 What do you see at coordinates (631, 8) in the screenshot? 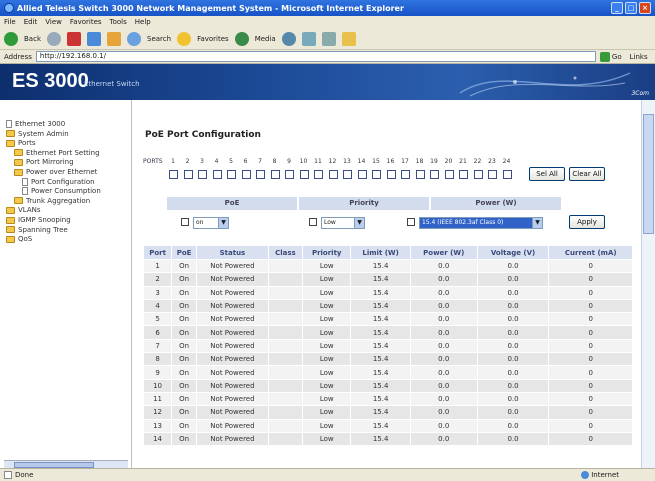
I see `maximize-button: □` at bounding box center [631, 8].